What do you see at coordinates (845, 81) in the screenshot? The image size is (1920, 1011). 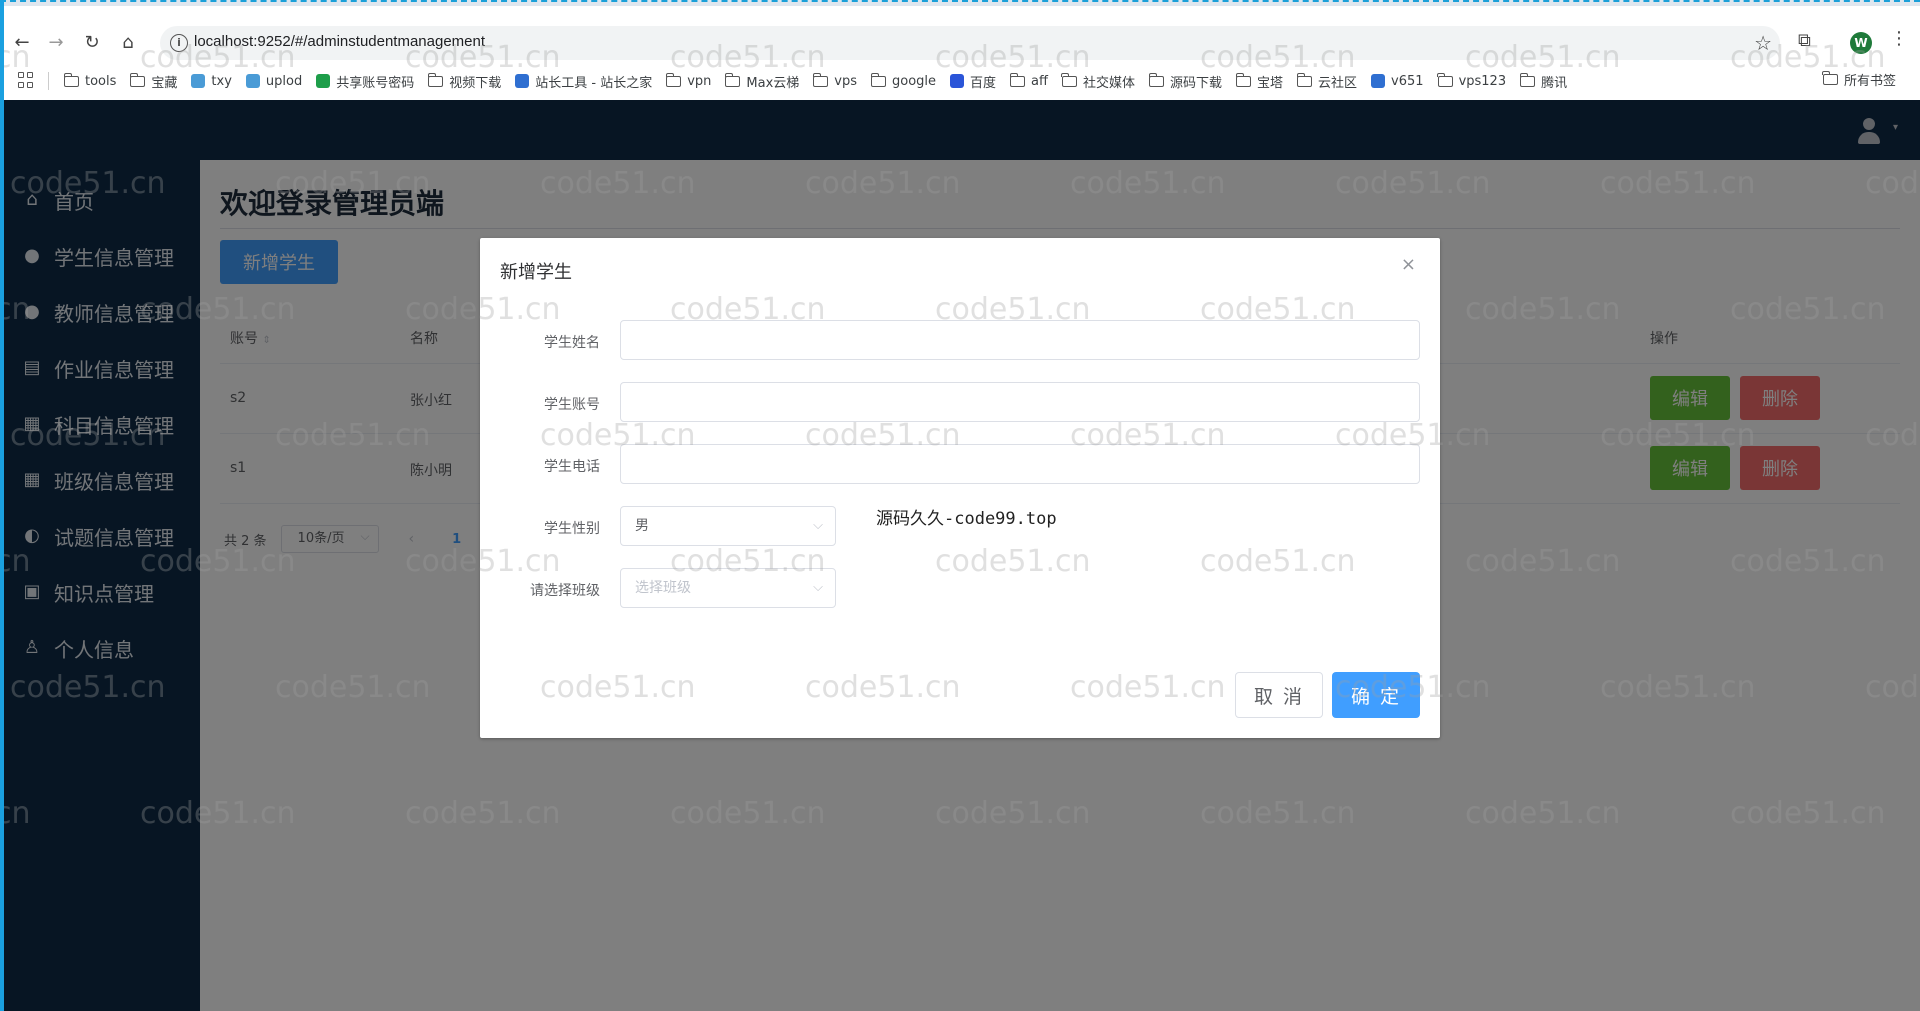 I see `bookmark-label: vps` at bounding box center [845, 81].